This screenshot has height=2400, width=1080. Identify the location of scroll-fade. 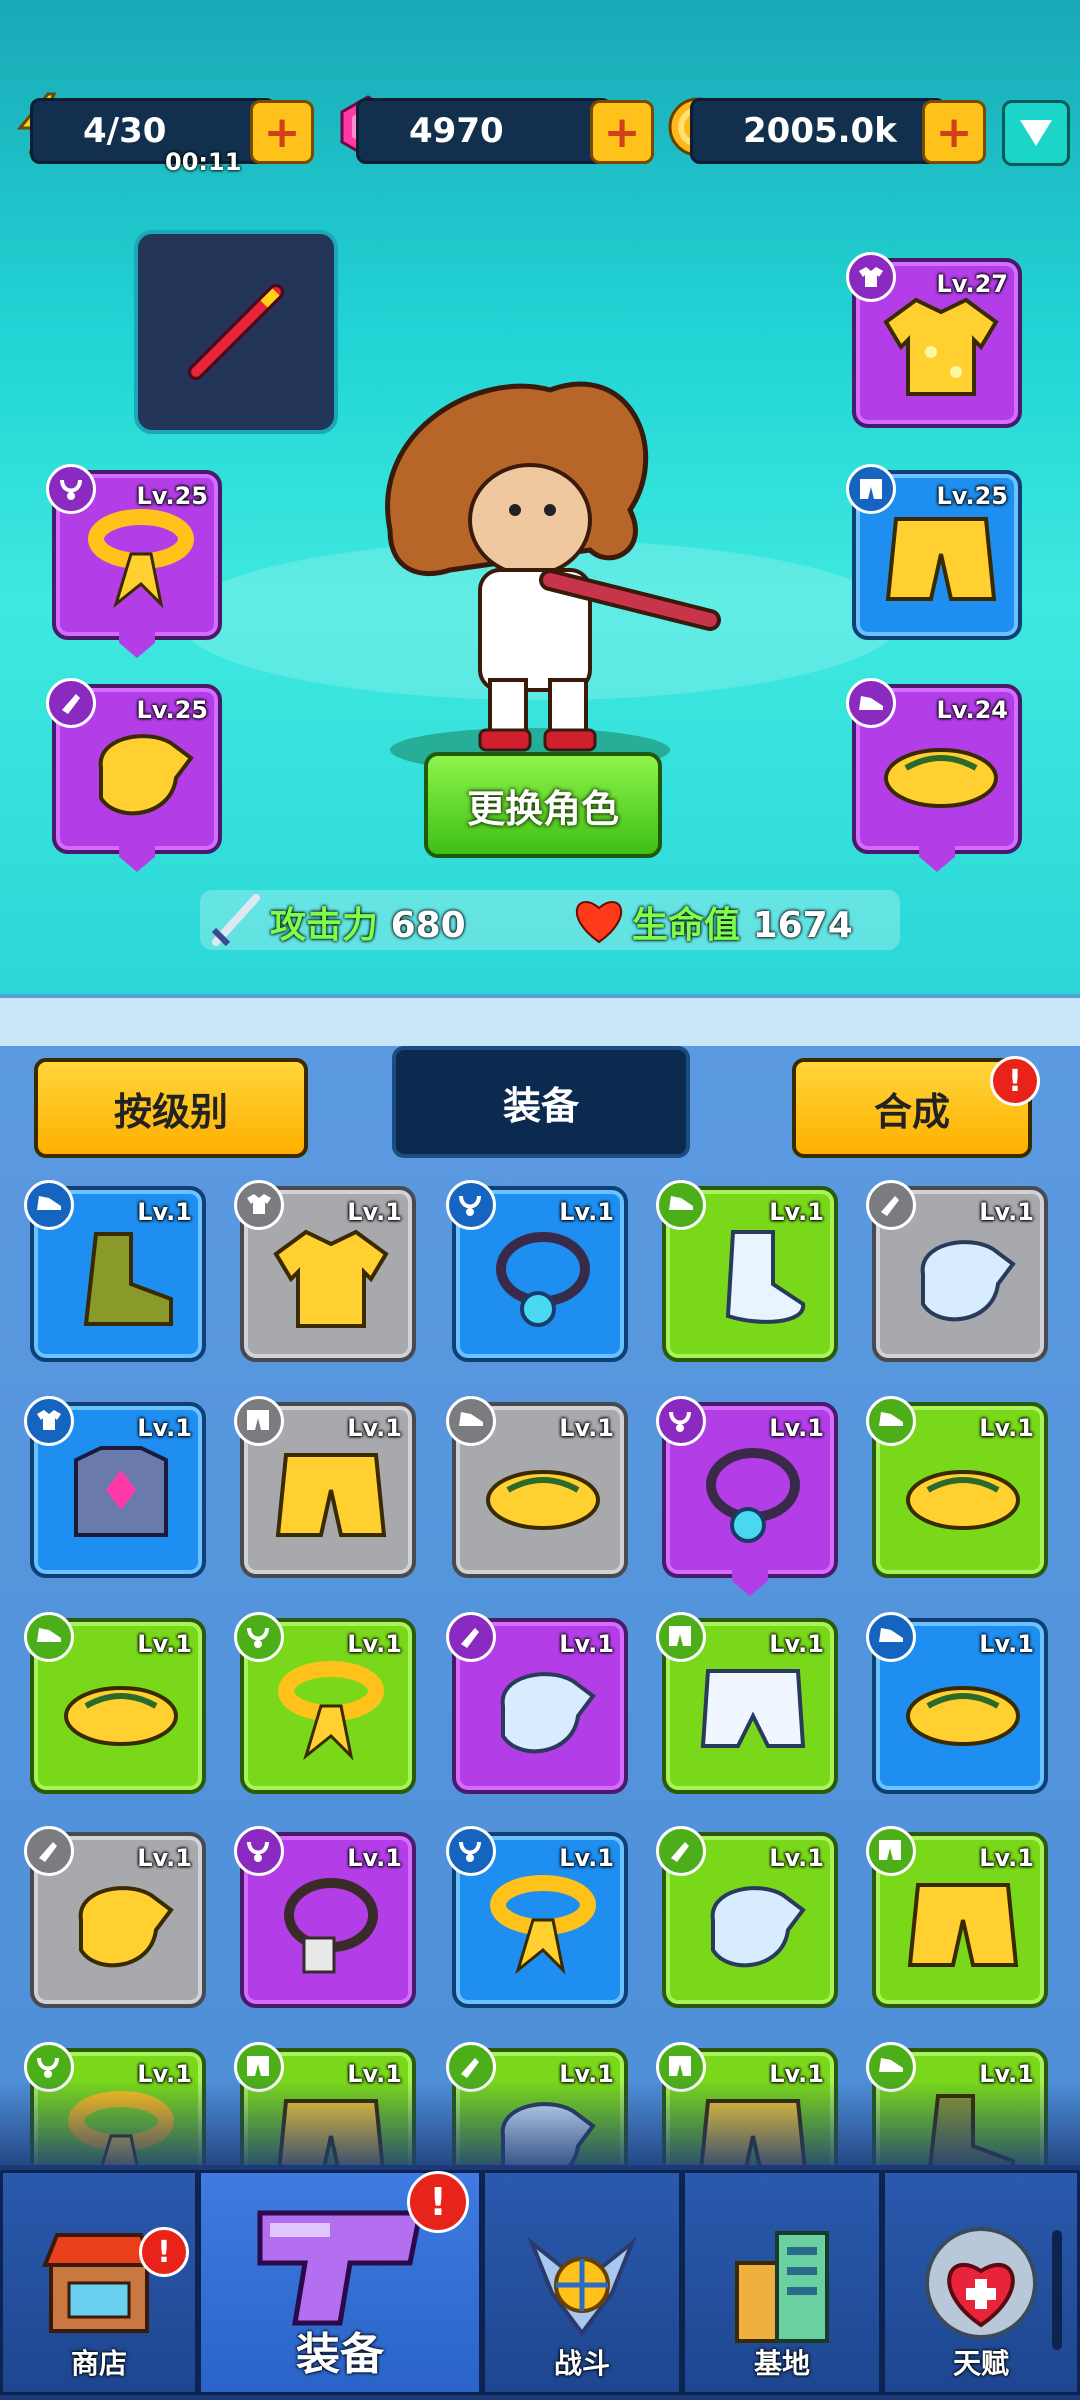
(540, 2125).